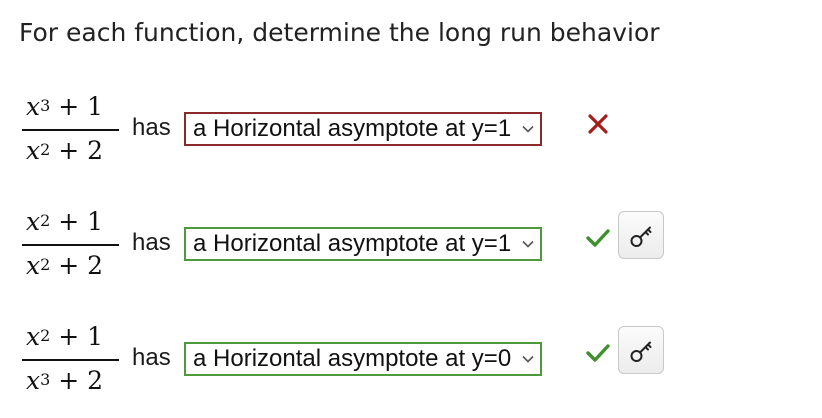 This screenshot has height=418, width=822. I want to click on selected-value: a Horizontal asymptote at y=0, so click(352, 358).